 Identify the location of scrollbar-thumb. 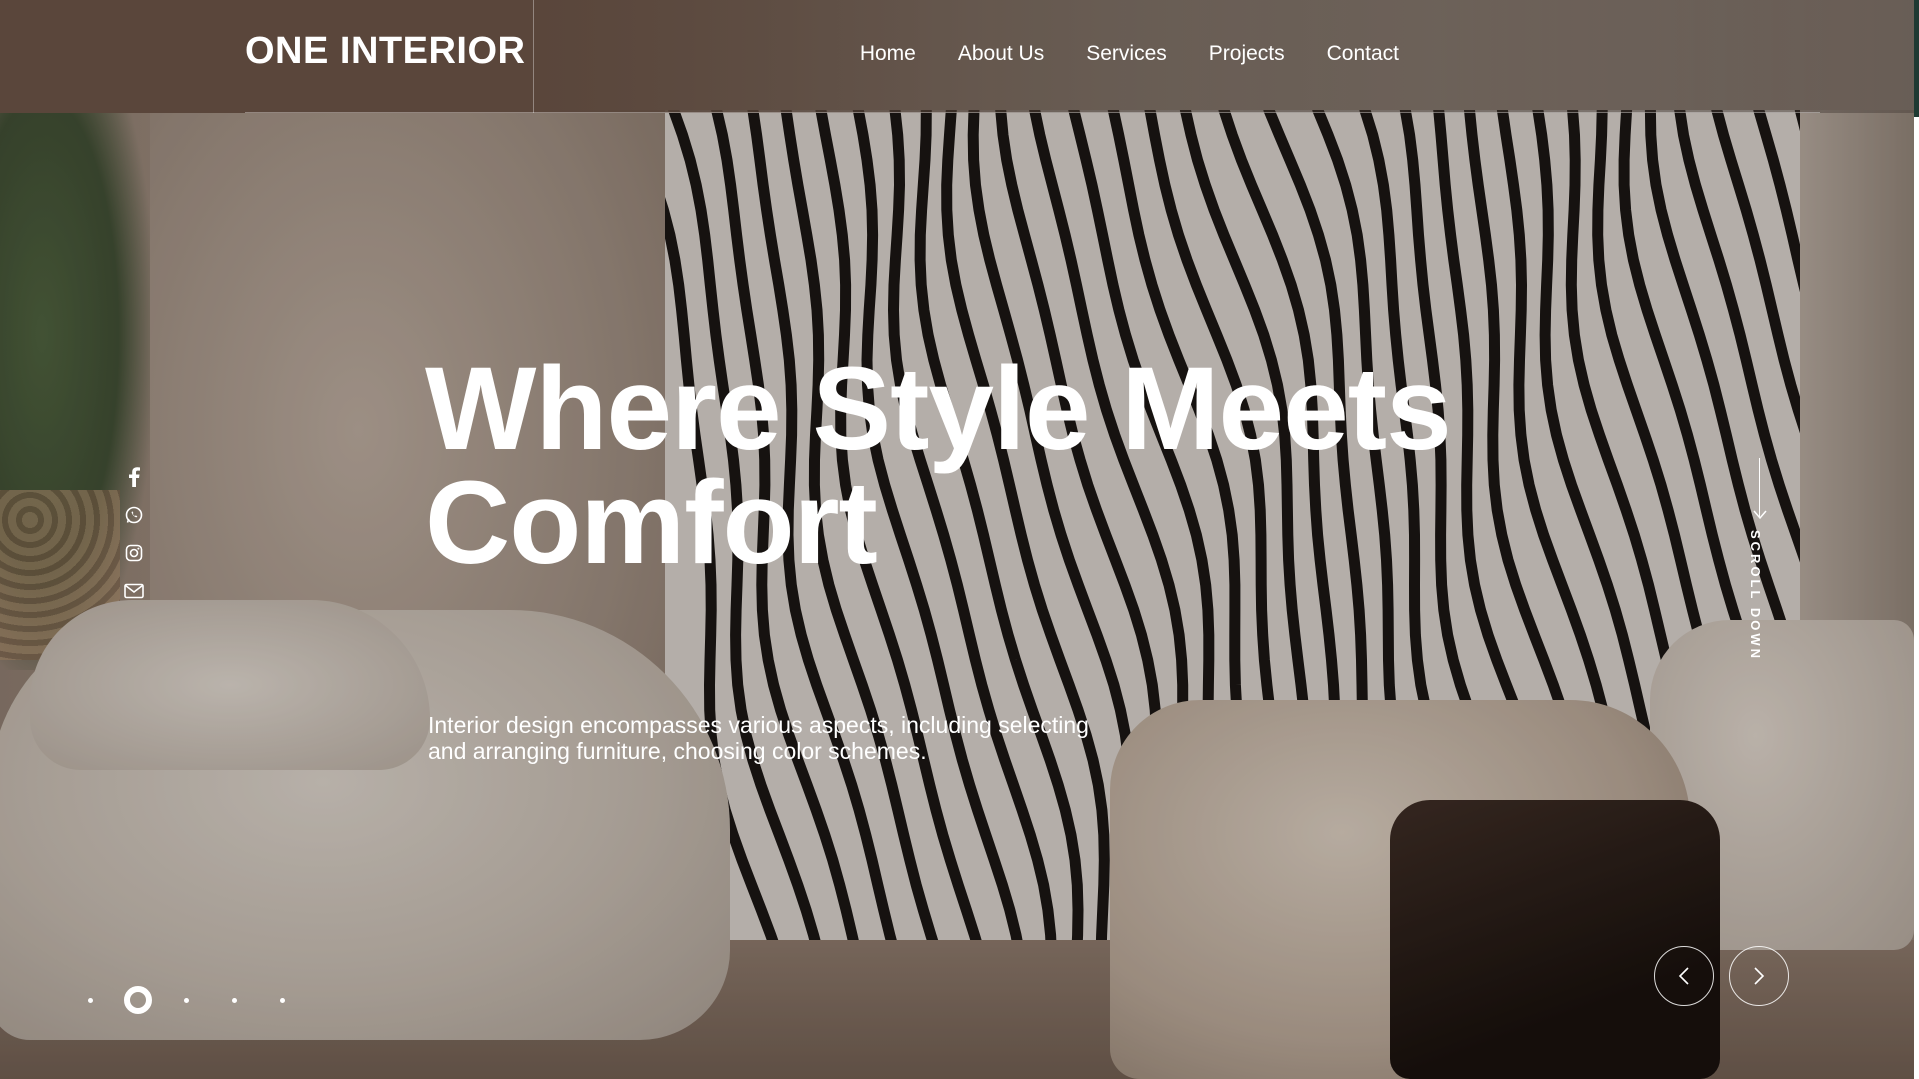
(1916, 58).